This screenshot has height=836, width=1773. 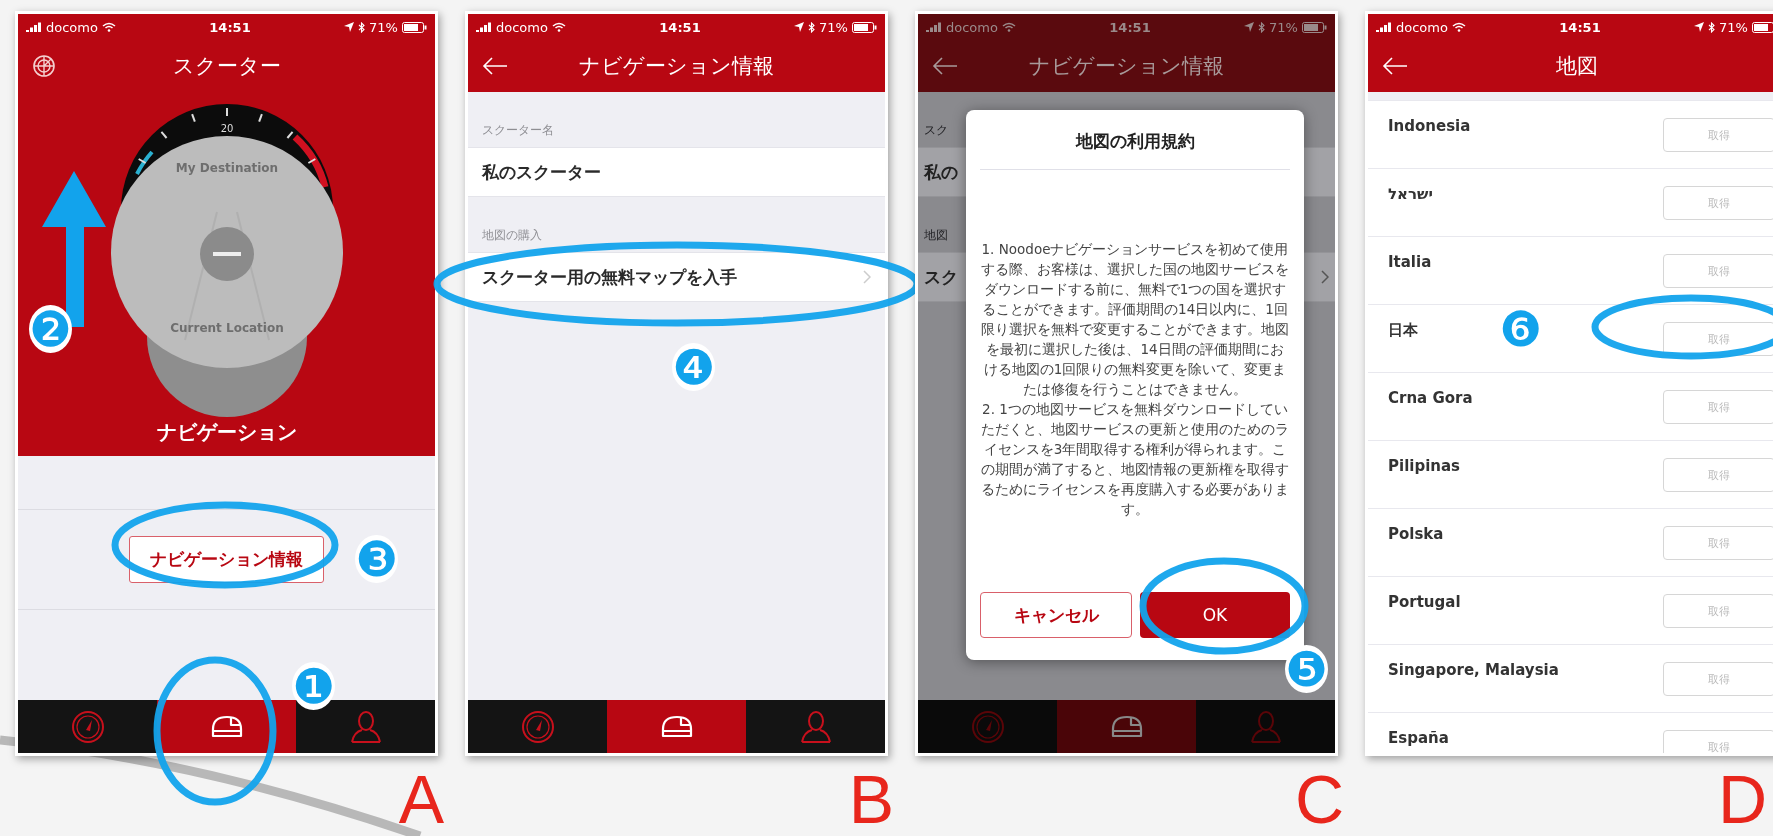 I want to click on section-header: スクーター名, so click(x=518, y=130).